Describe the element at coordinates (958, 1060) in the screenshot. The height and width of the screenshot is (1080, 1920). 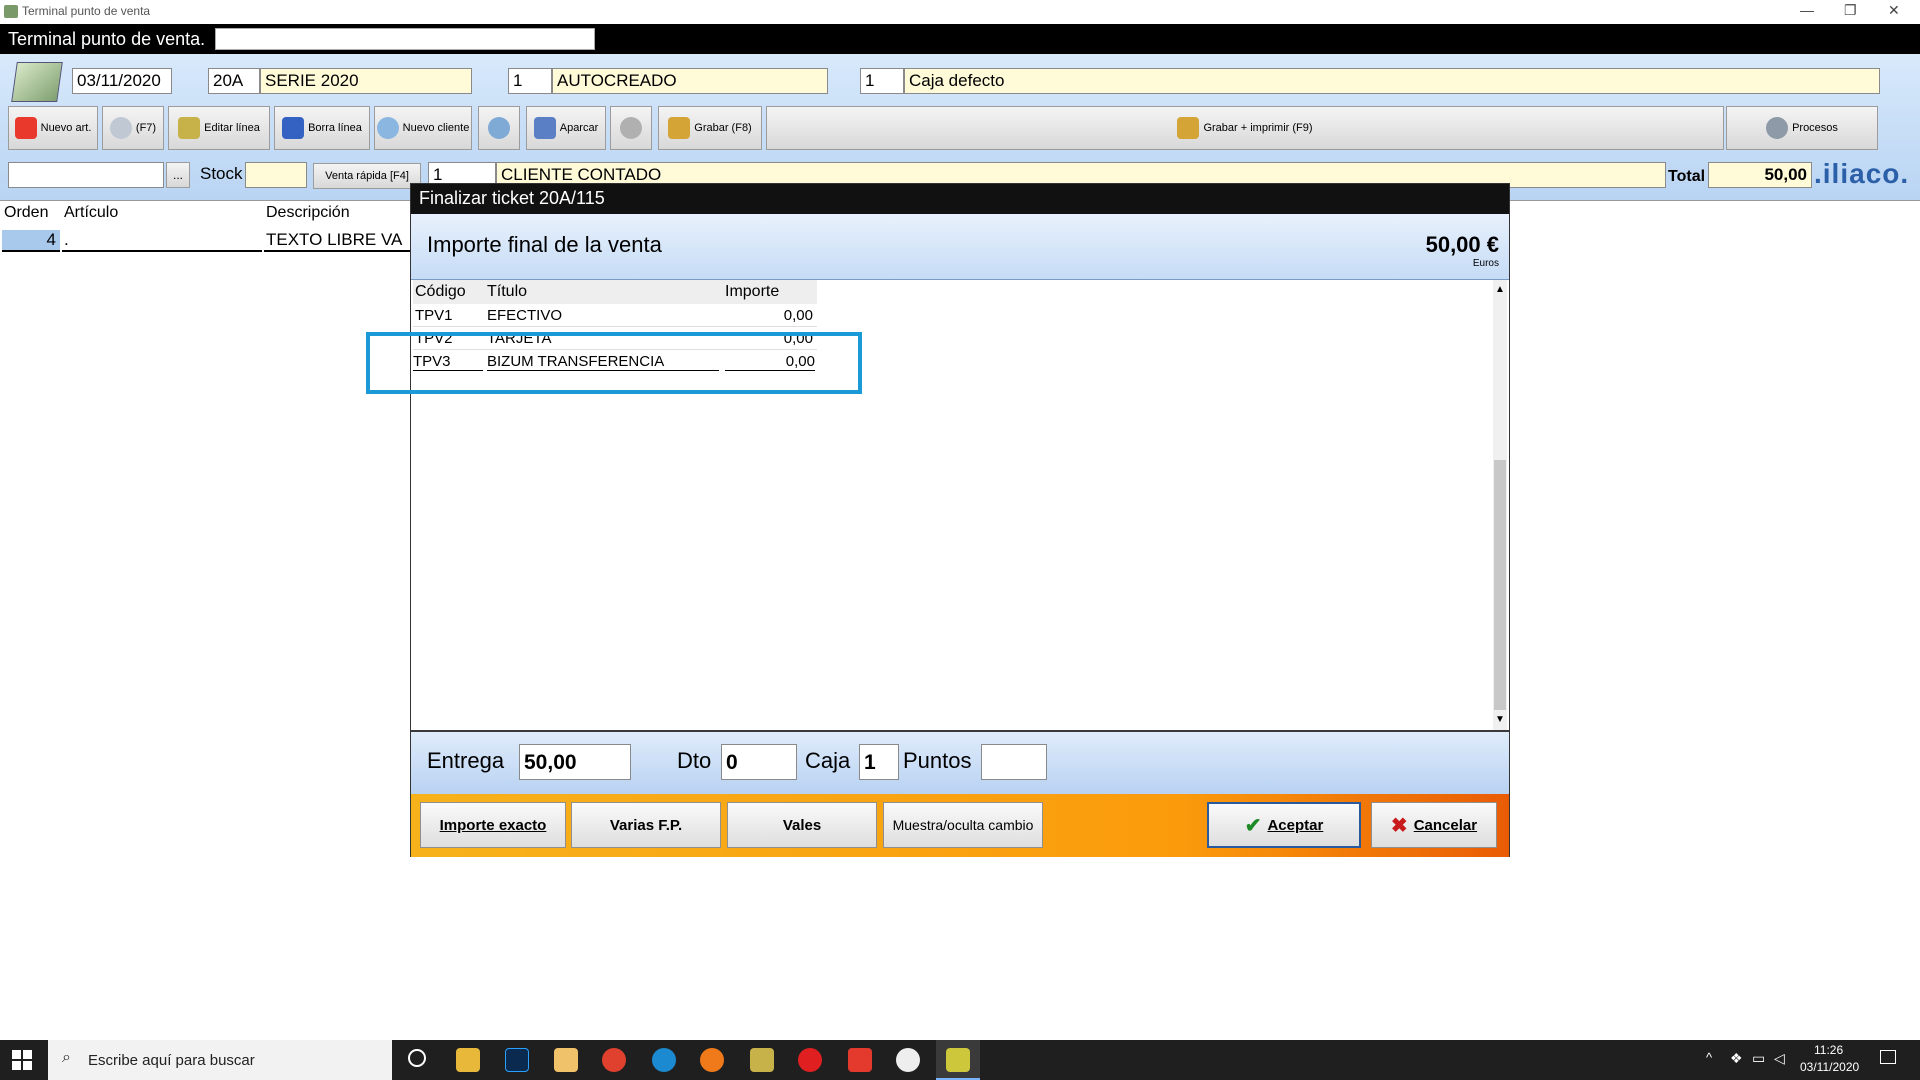
I see `active-app-indicator` at that location.